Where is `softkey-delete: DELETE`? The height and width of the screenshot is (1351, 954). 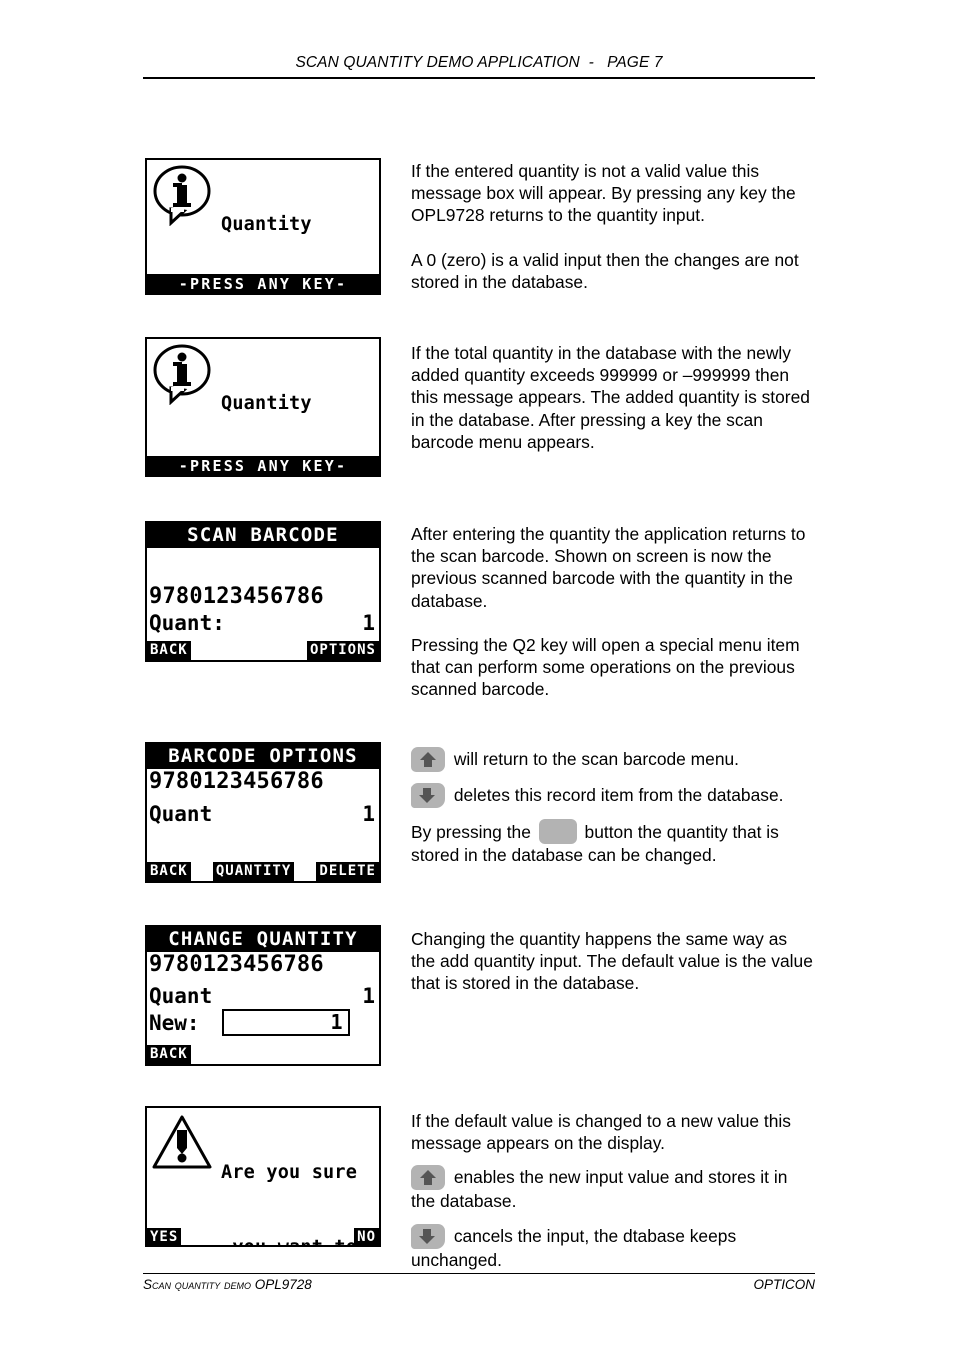
softkey-delete: DELETE is located at coordinates (347, 871).